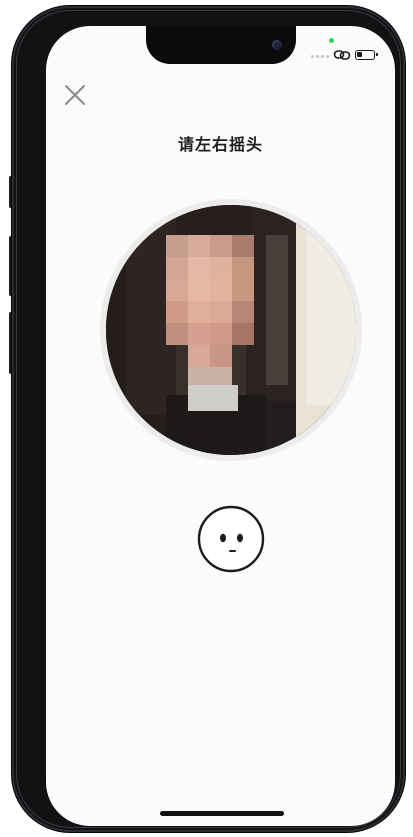  Describe the element at coordinates (331, 40) in the screenshot. I see `camera-in-use-indicator` at that location.